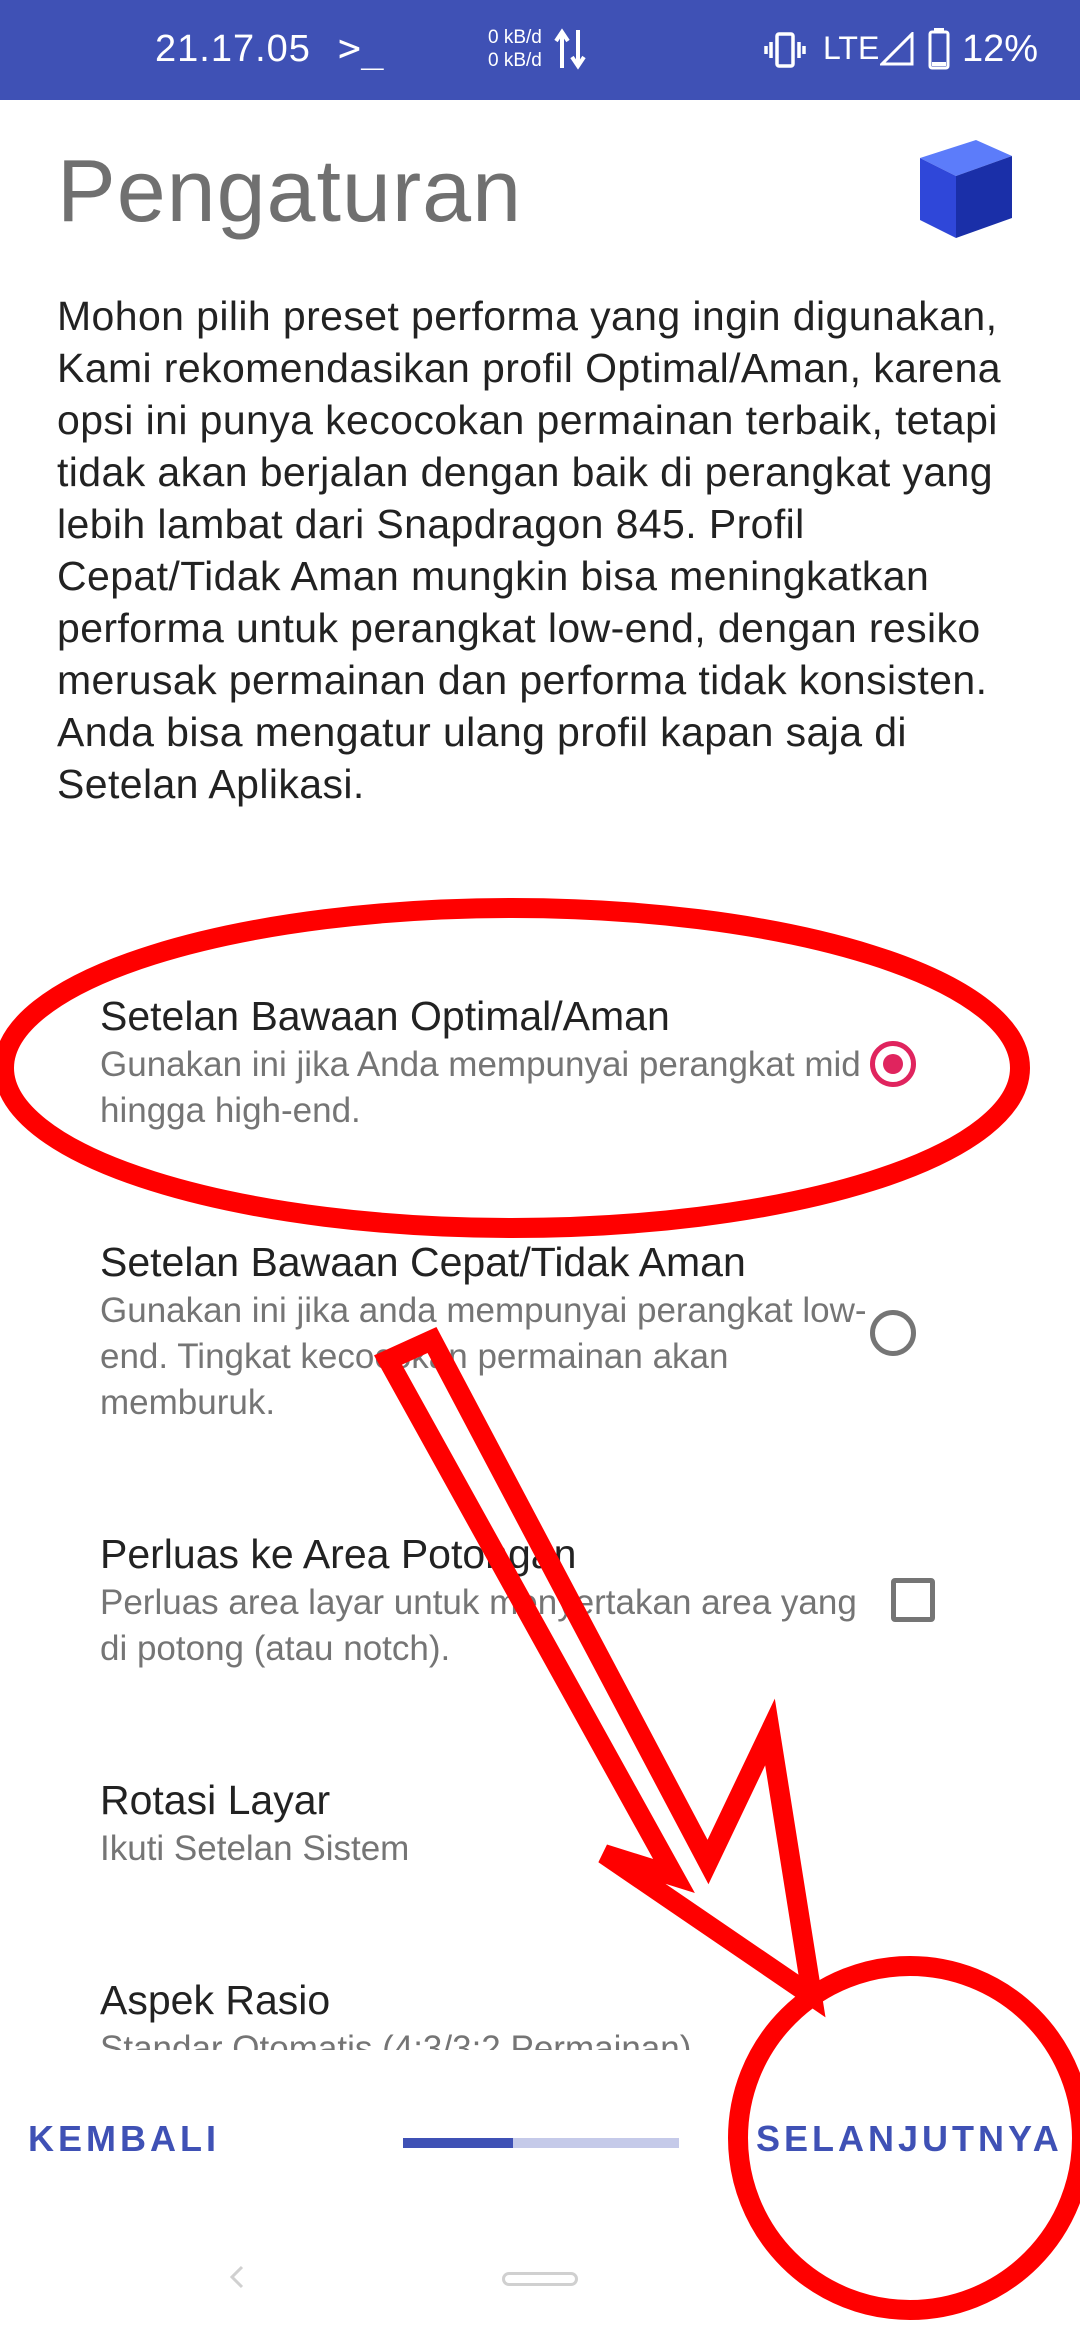 Image resolution: width=1080 pixels, height=2340 pixels. What do you see at coordinates (540, 2295) in the screenshot?
I see `navigation-bar` at bounding box center [540, 2295].